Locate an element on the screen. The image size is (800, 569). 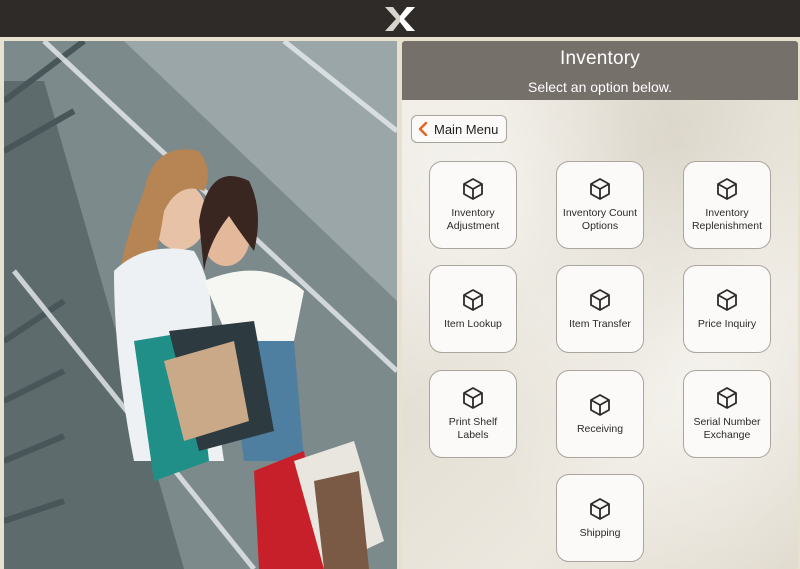
tile-label: Price Inquiry is located at coordinates (727, 323).